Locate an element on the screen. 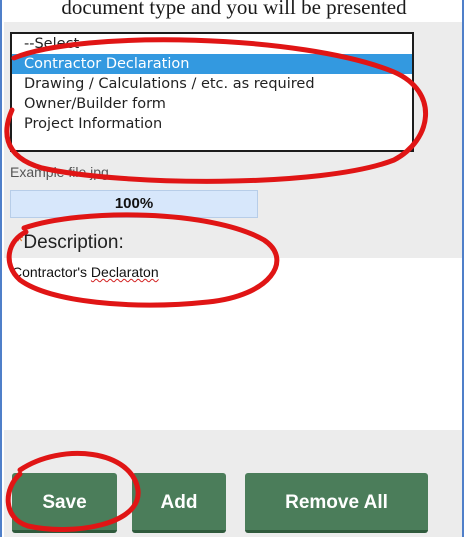  save-button: Save is located at coordinates (64, 503).